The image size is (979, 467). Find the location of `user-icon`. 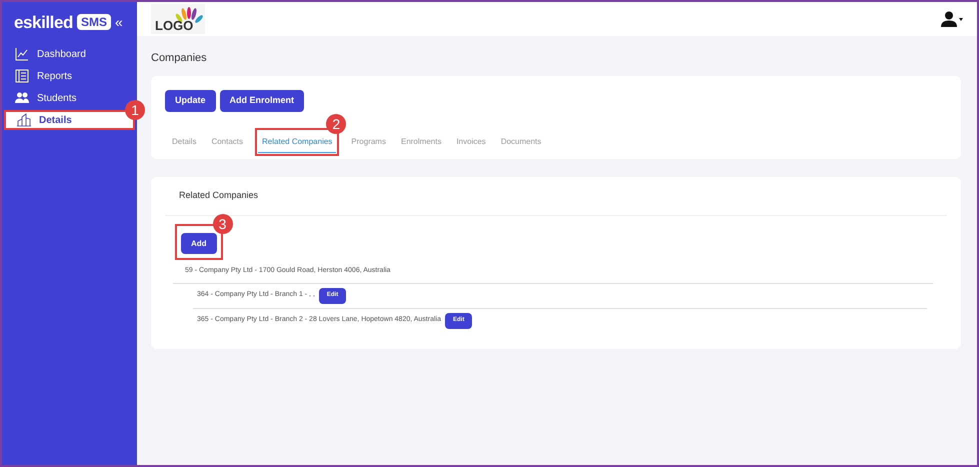

user-icon is located at coordinates (949, 19).